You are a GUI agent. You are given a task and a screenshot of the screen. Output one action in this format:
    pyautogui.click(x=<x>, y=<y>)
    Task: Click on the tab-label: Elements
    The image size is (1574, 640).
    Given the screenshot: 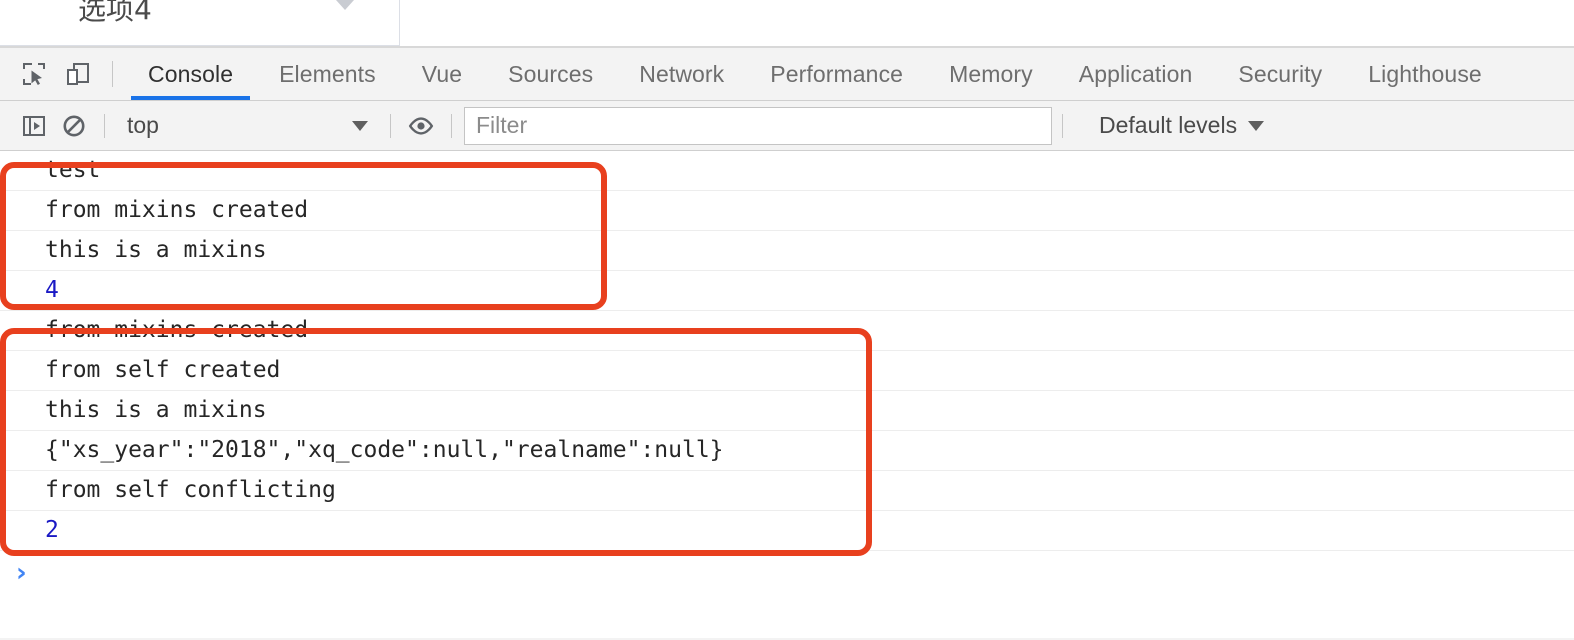 What is the action you would take?
    pyautogui.click(x=327, y=73)
    